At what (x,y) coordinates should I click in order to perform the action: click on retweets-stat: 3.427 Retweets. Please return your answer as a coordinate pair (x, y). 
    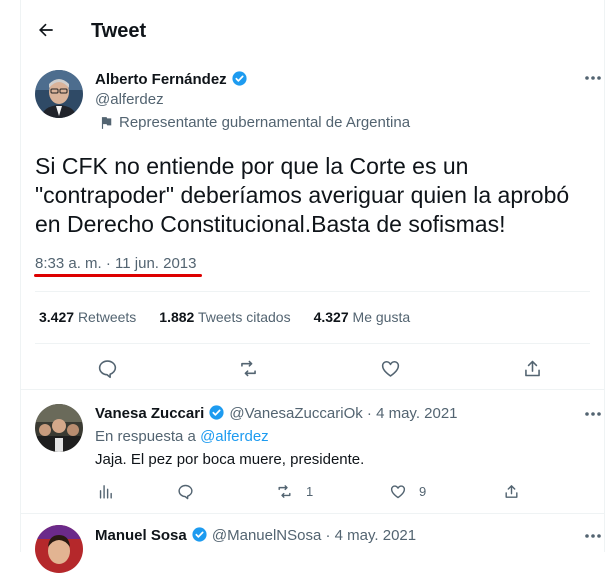
    Looking at the image, I should click on (87, 317).